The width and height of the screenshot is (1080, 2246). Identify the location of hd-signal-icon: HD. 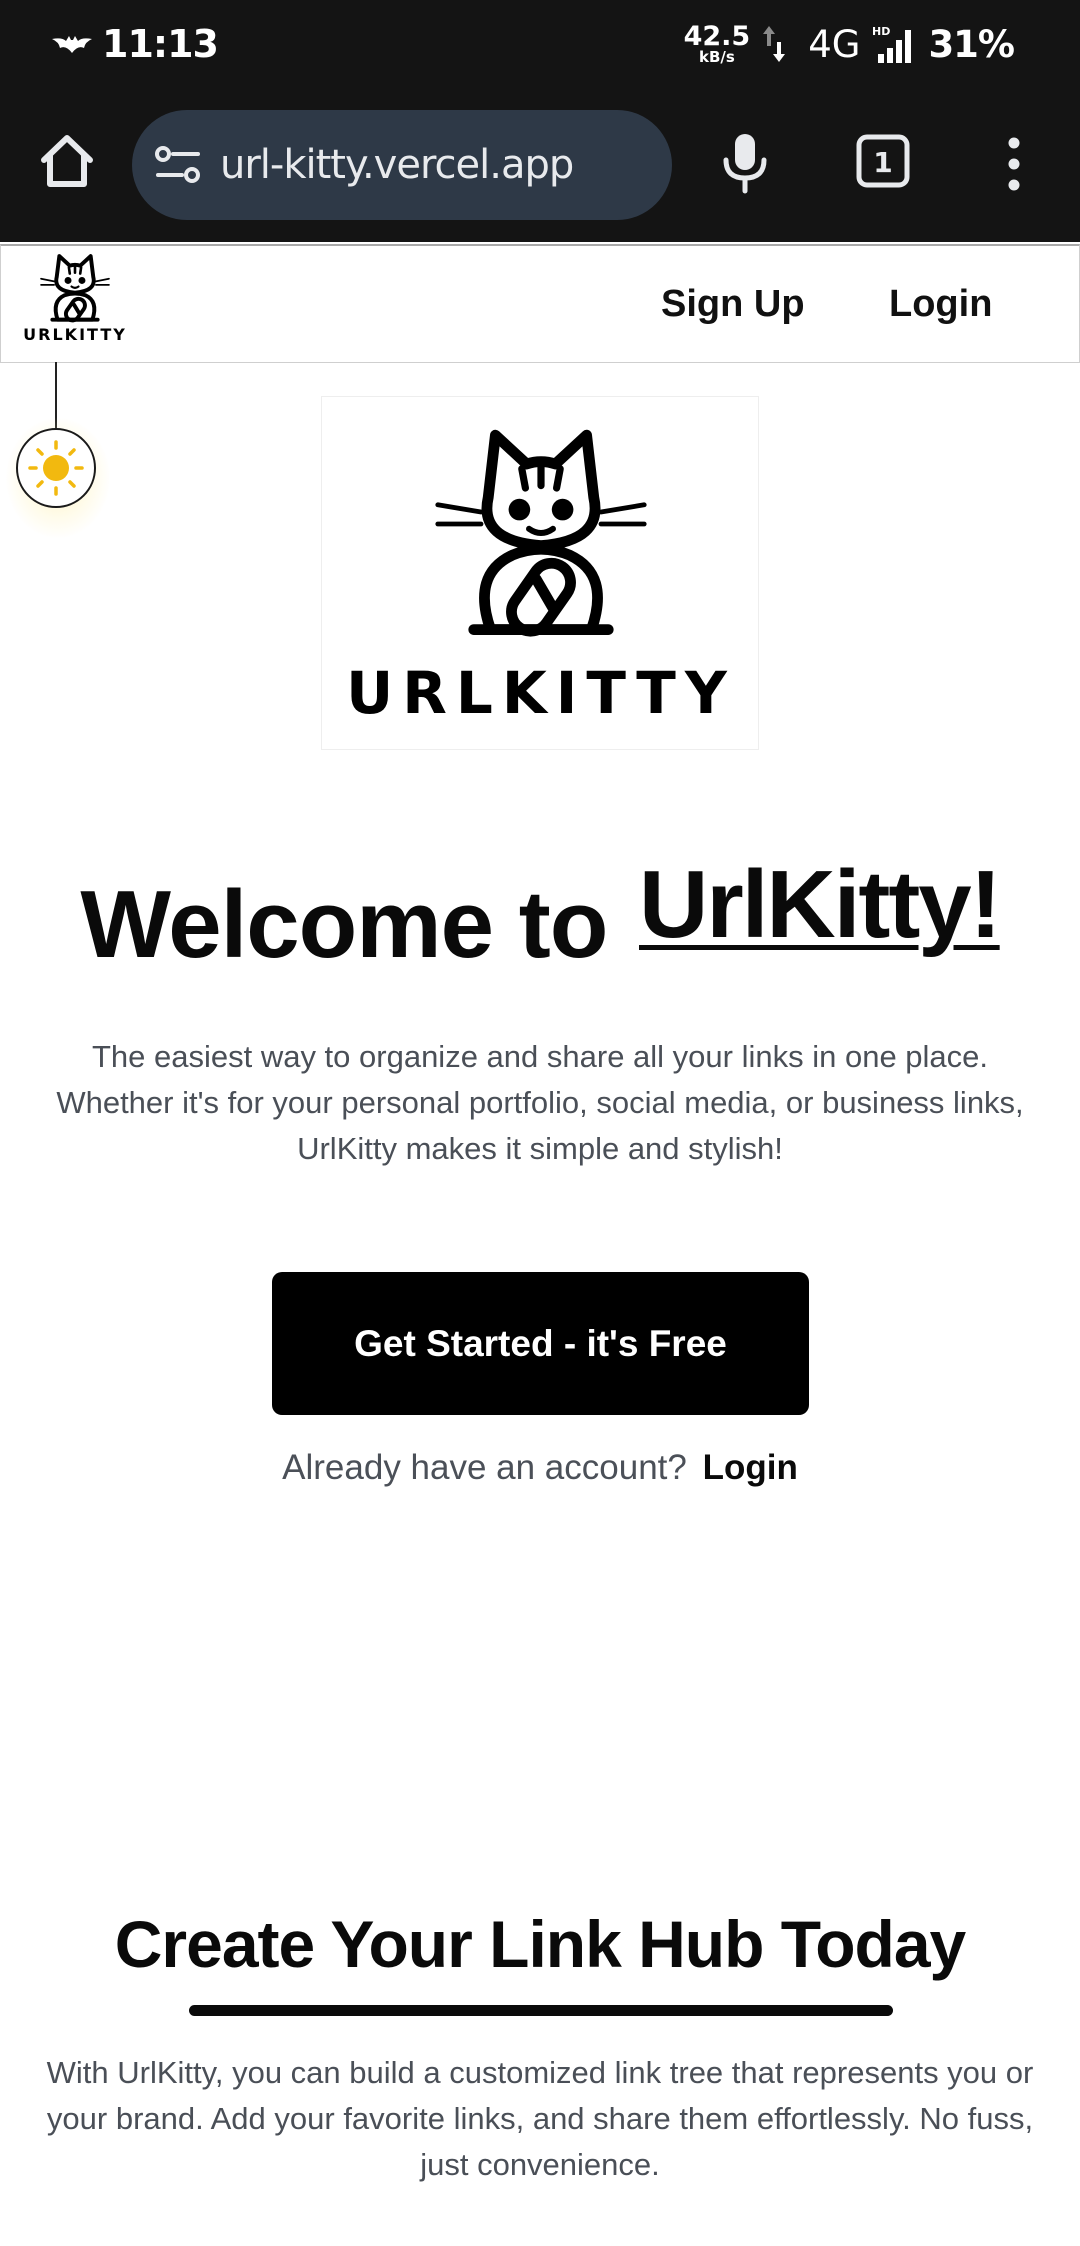
(892, 44).